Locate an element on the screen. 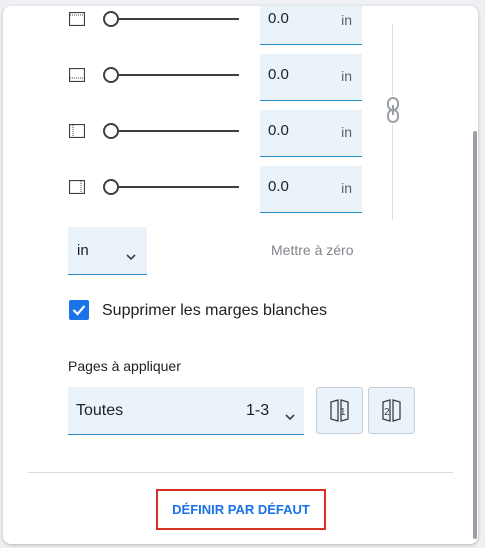  pages-section-title: Pages à appliquer is located at coordinates (124, 366).